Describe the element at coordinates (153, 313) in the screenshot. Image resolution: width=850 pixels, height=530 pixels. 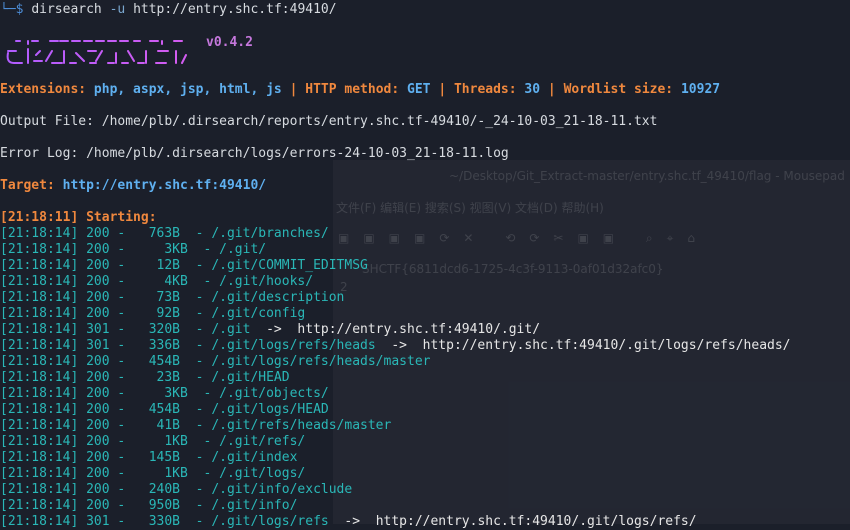
I see `result-entry: [21:18:14] 200 - 92B - /.git/config` at that location.